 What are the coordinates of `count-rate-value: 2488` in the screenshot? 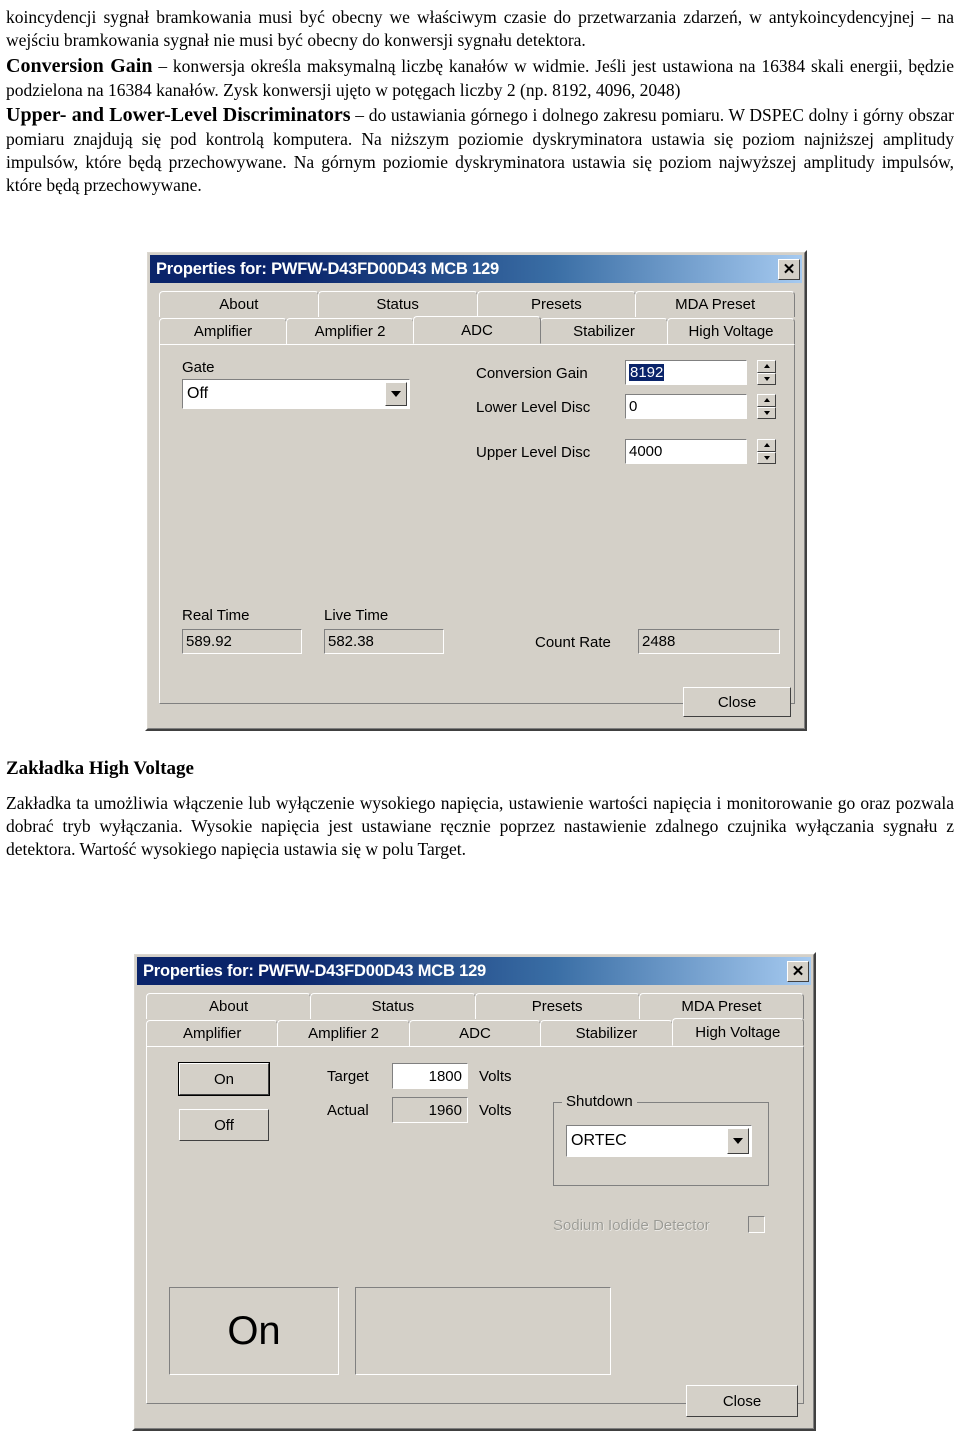 It's located at (659, 641).